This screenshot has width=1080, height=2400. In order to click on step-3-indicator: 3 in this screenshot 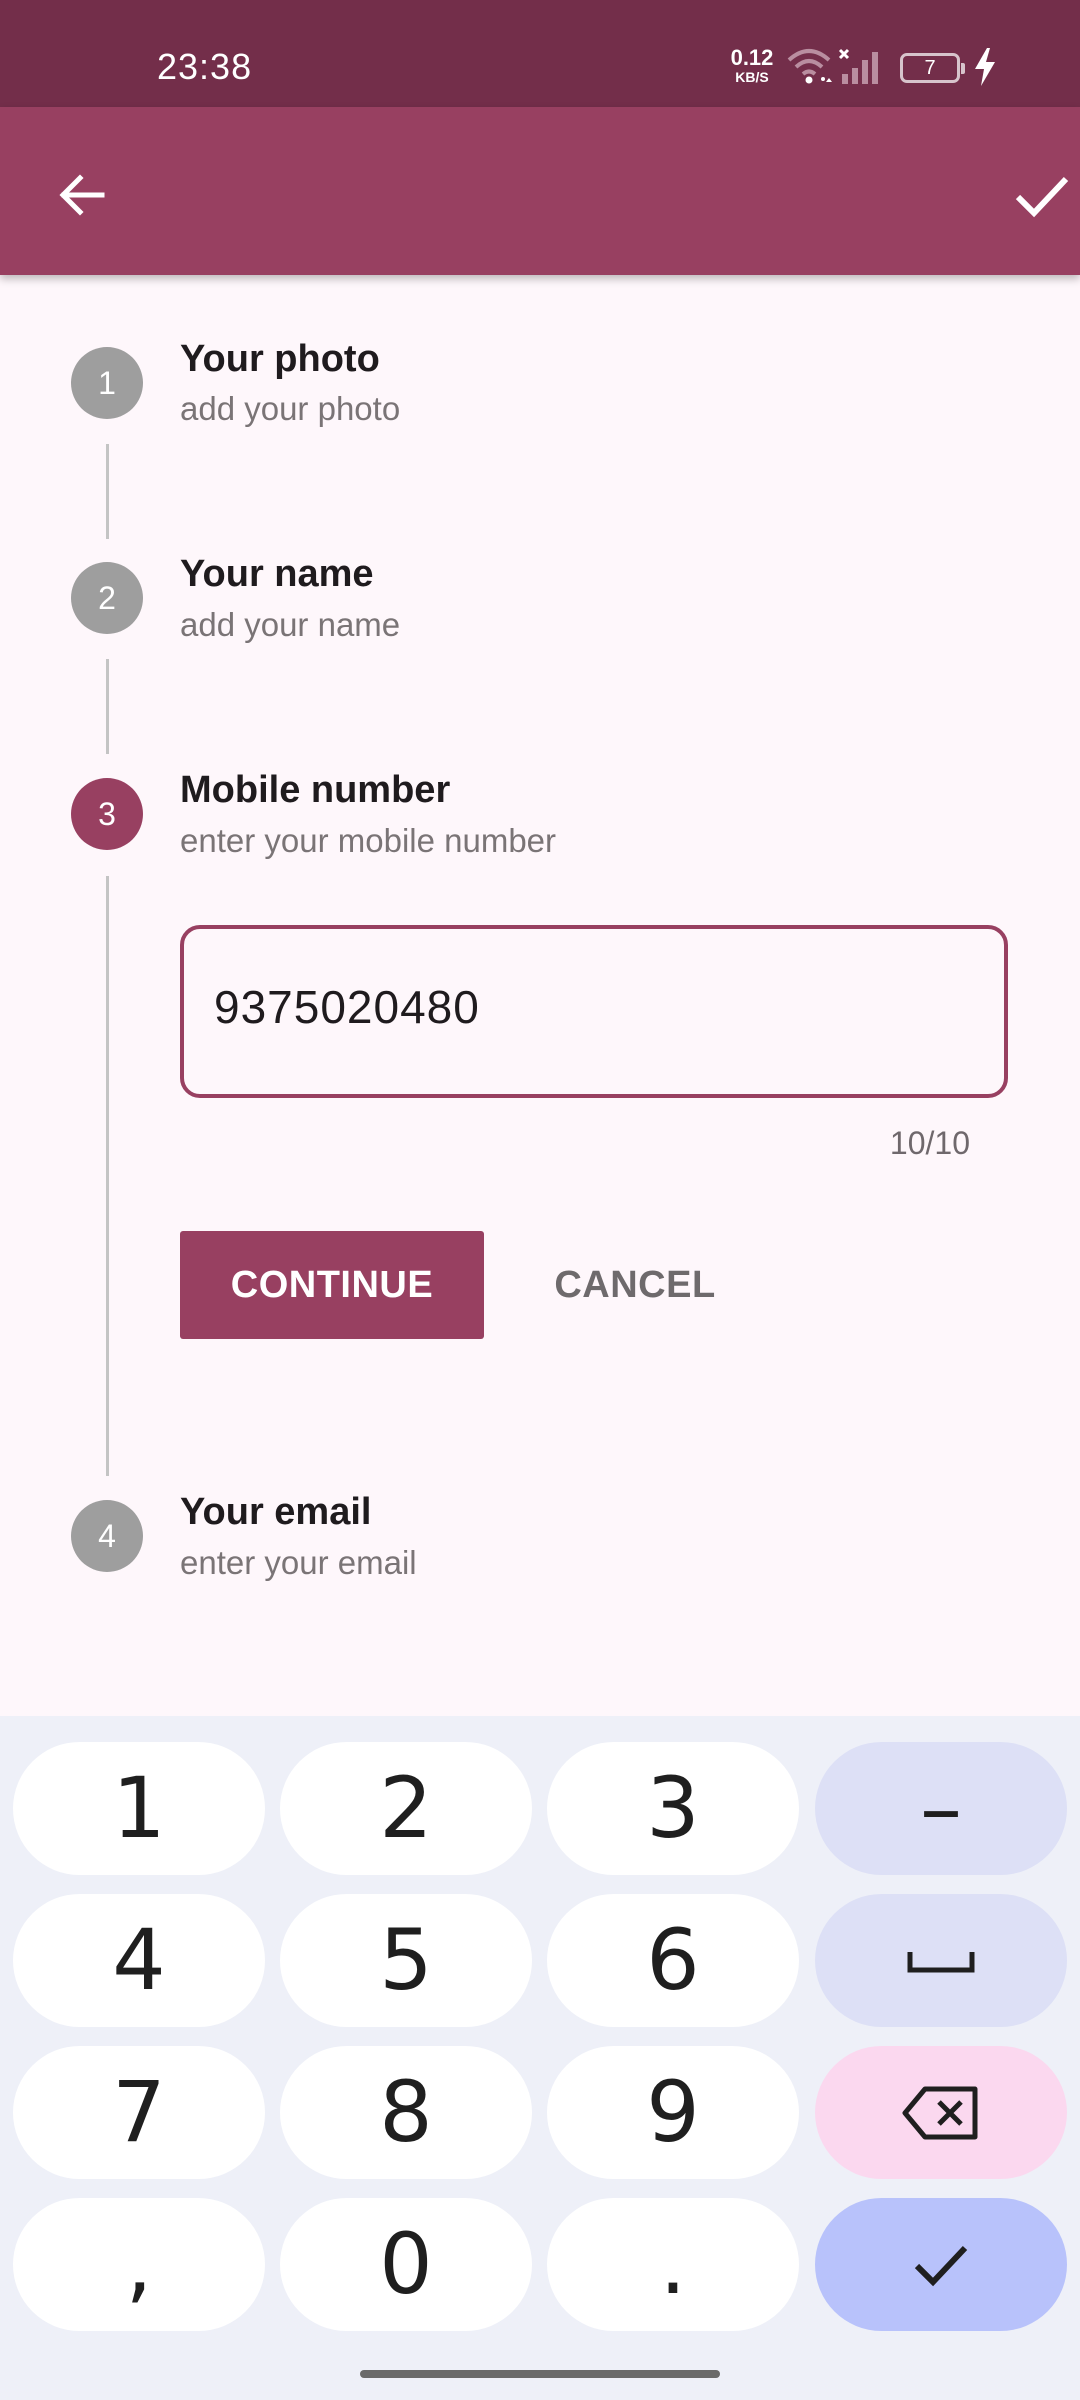, I will do `click(107, 814)`.